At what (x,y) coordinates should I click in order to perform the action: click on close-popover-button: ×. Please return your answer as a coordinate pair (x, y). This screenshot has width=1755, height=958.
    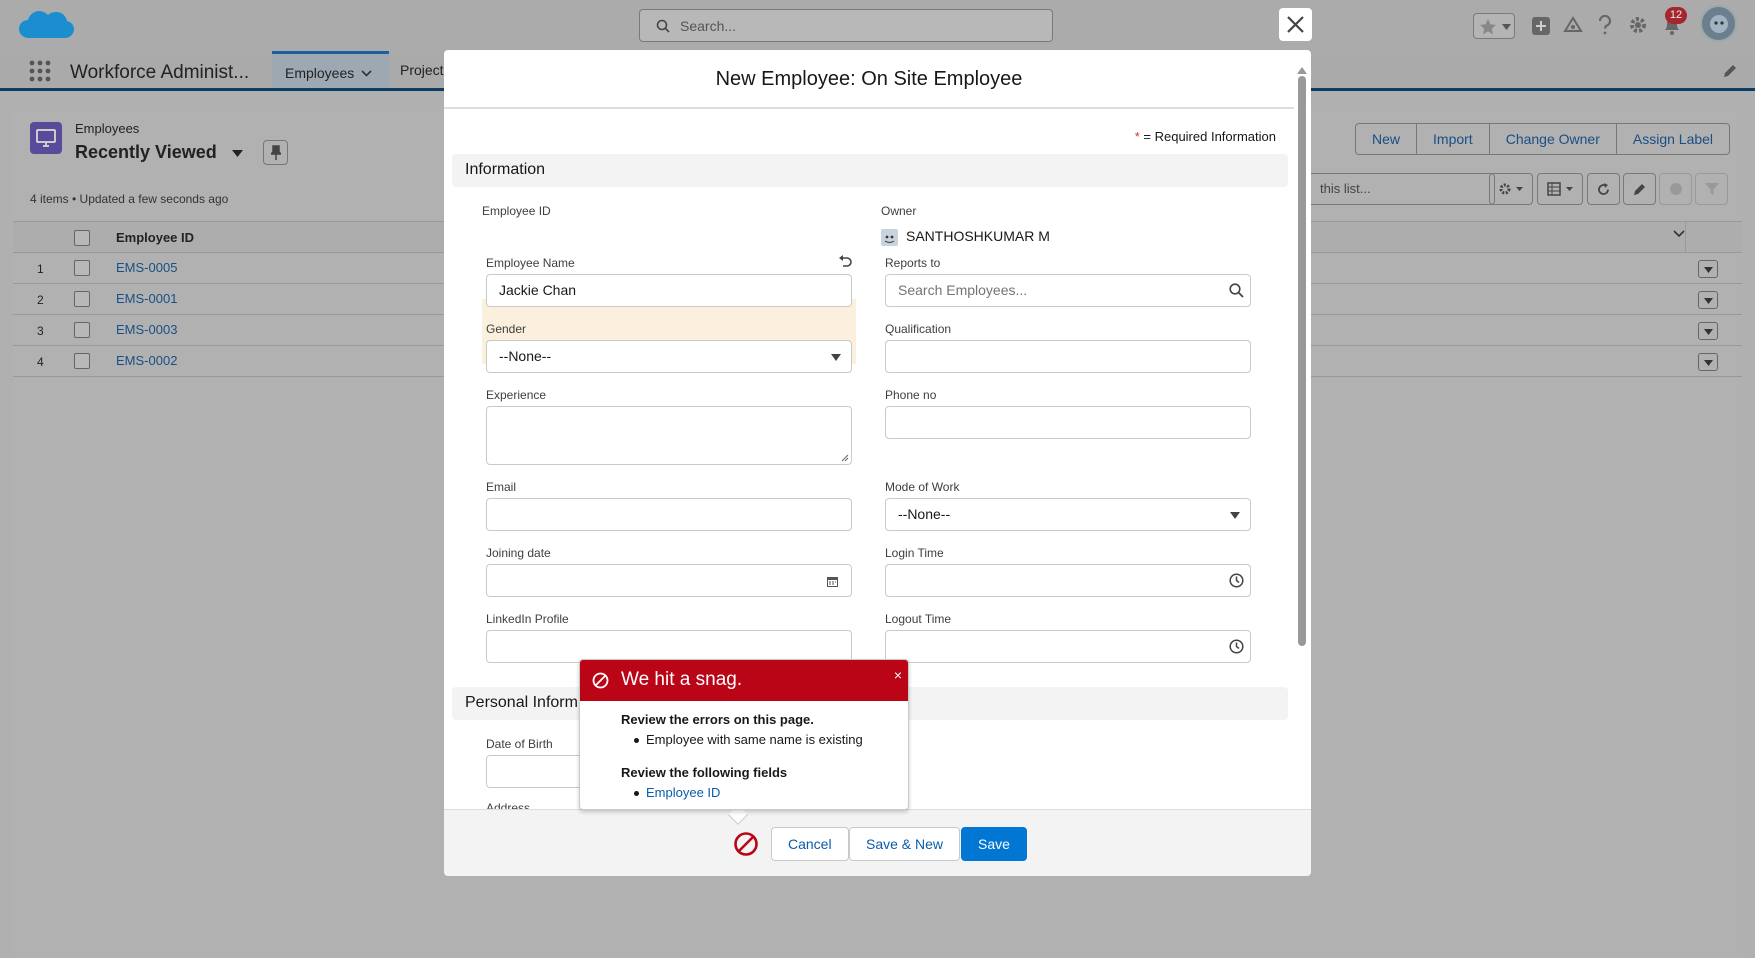
    Looking at the image, I should click on (898, 675).